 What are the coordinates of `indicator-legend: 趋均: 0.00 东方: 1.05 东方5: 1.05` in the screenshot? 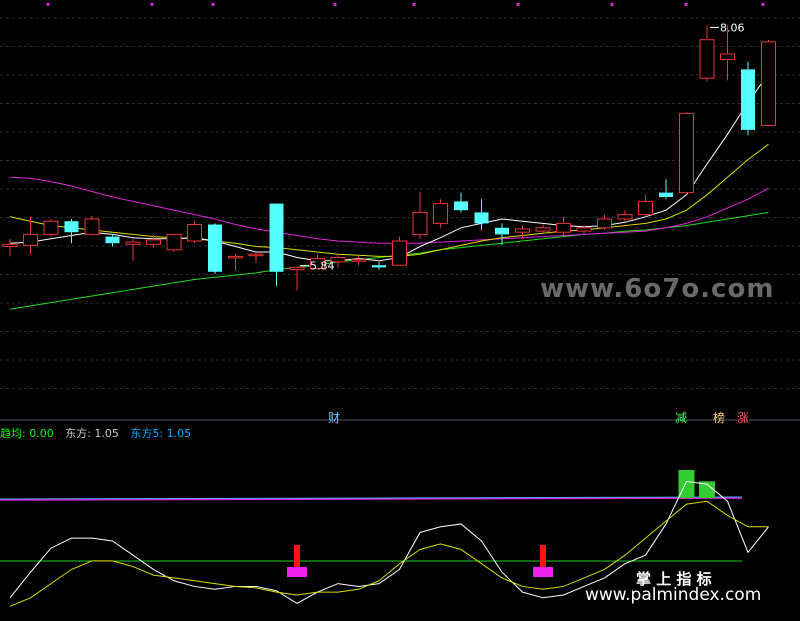 It's located at (95, 433).